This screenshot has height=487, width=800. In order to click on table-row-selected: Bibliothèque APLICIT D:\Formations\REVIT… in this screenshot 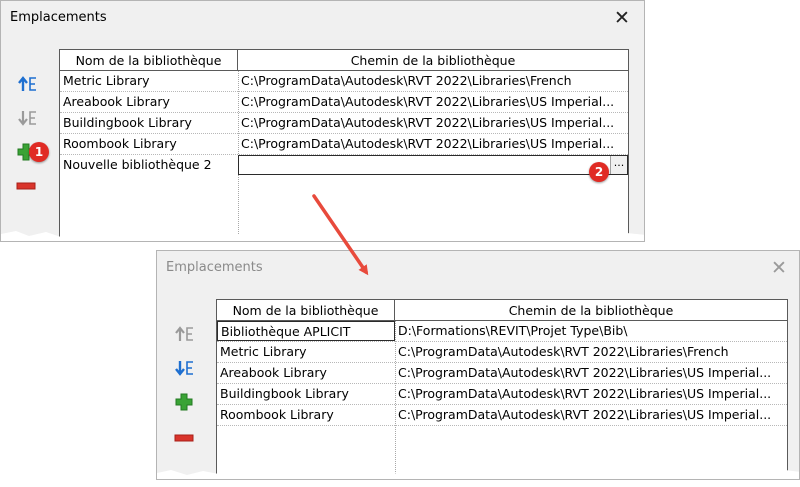, I will do `click(502, 331)`.